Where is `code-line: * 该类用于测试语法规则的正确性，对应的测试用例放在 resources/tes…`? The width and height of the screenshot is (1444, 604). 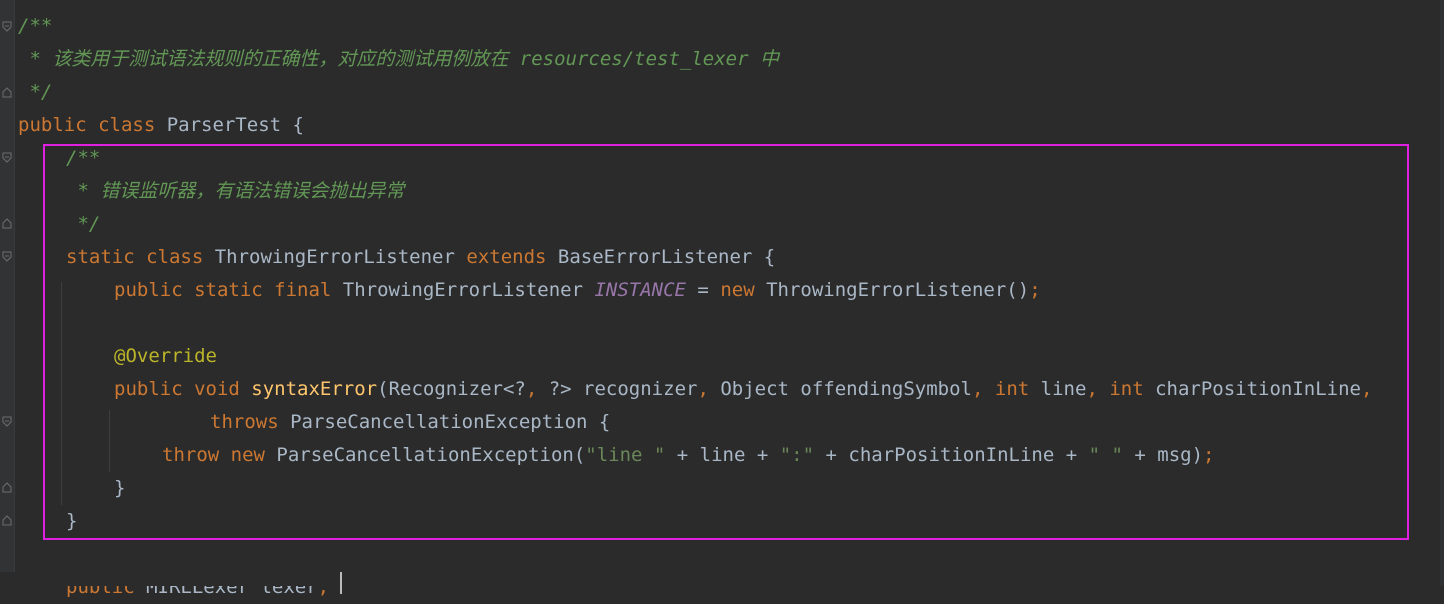 code-line: * 该类用于测试语法规则的正确性，对应的测试用例放在 resources/tes… is located at coordinates (398, 59).